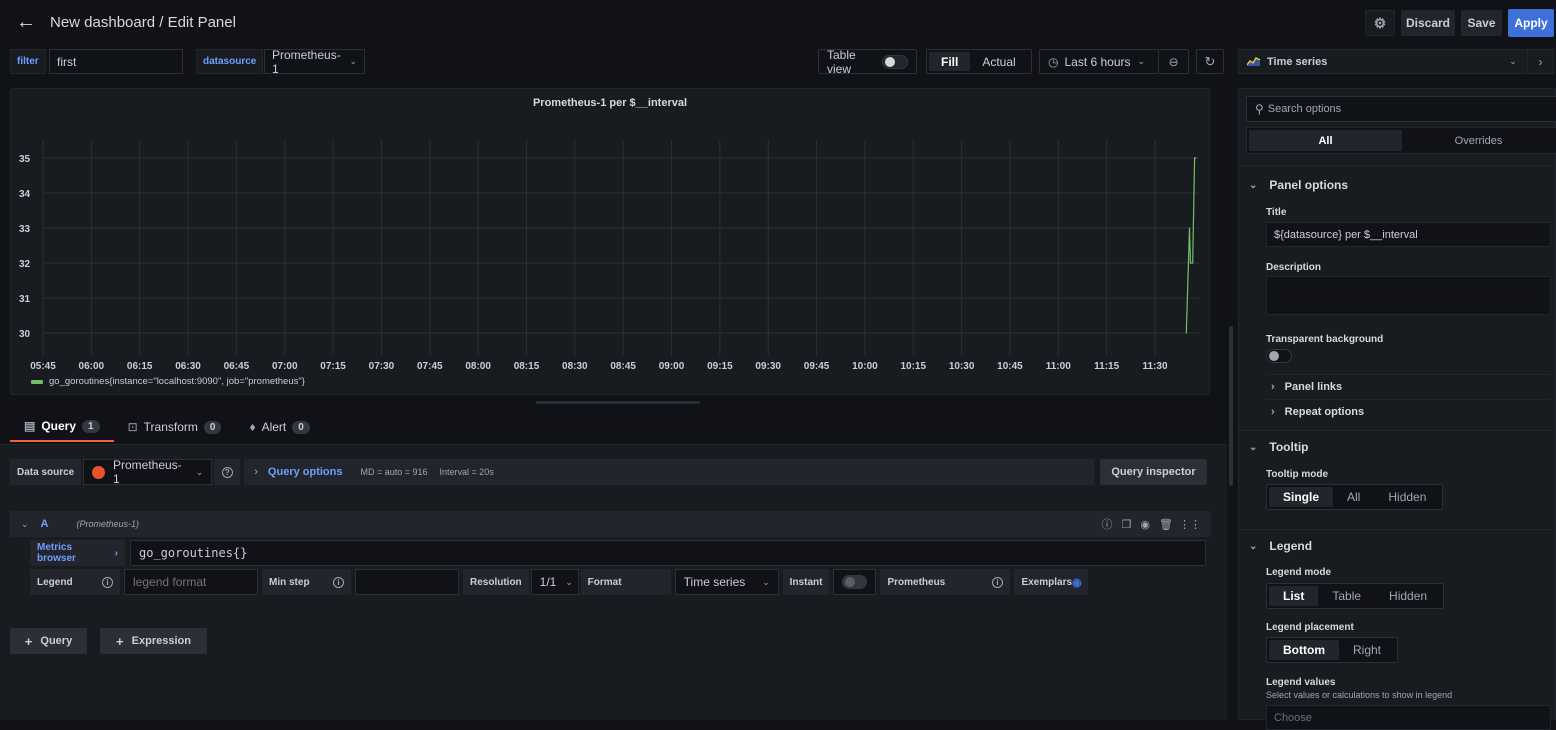 This screenshot has height=730, width=1556. Describe the element at coordinates (998, 61) in the screenshot. I see `actual-option: Actual` at that location.